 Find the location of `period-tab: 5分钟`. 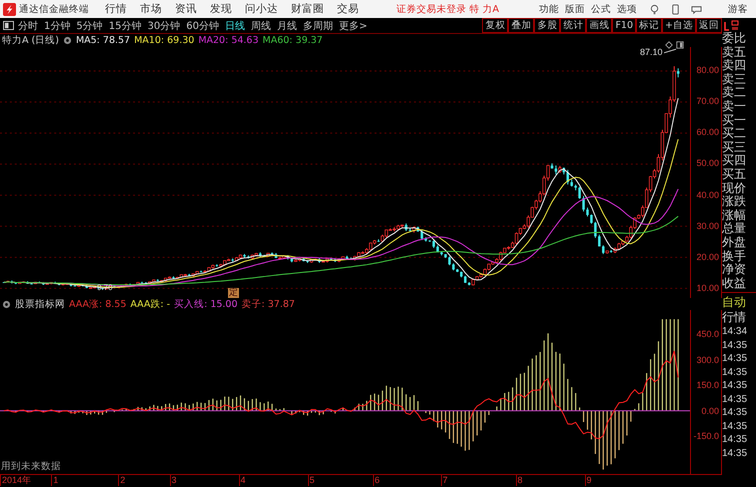

period-tab: 5分钟 is located at coordinates (89, 25).